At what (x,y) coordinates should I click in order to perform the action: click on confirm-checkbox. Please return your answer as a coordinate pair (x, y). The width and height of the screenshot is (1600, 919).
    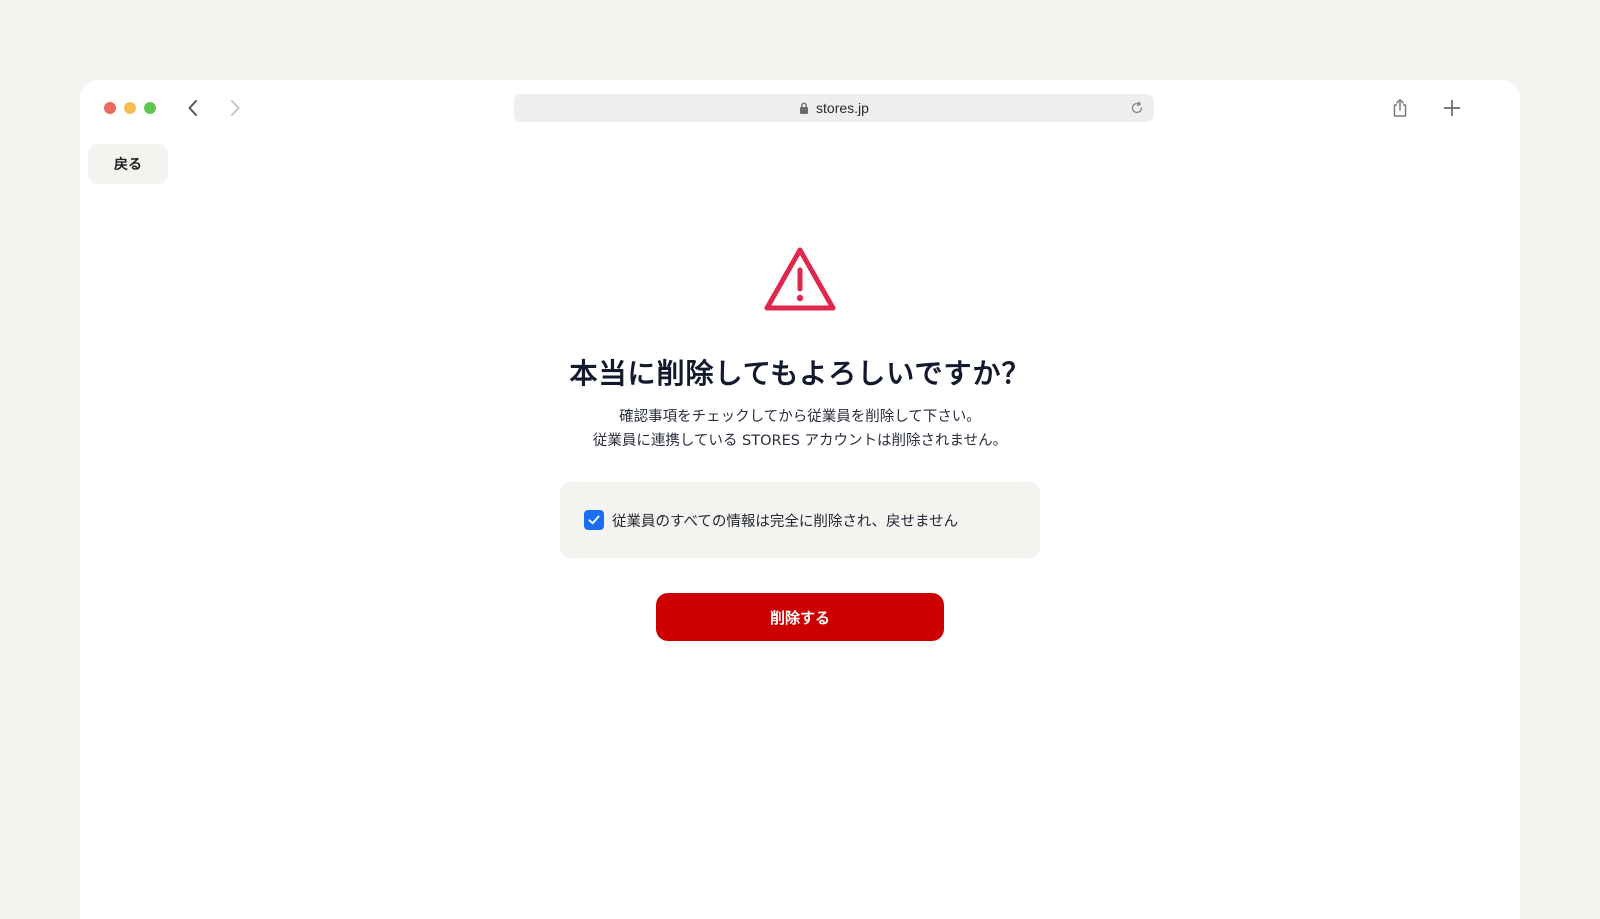
    Looking at the image, I should click on (594, 520).